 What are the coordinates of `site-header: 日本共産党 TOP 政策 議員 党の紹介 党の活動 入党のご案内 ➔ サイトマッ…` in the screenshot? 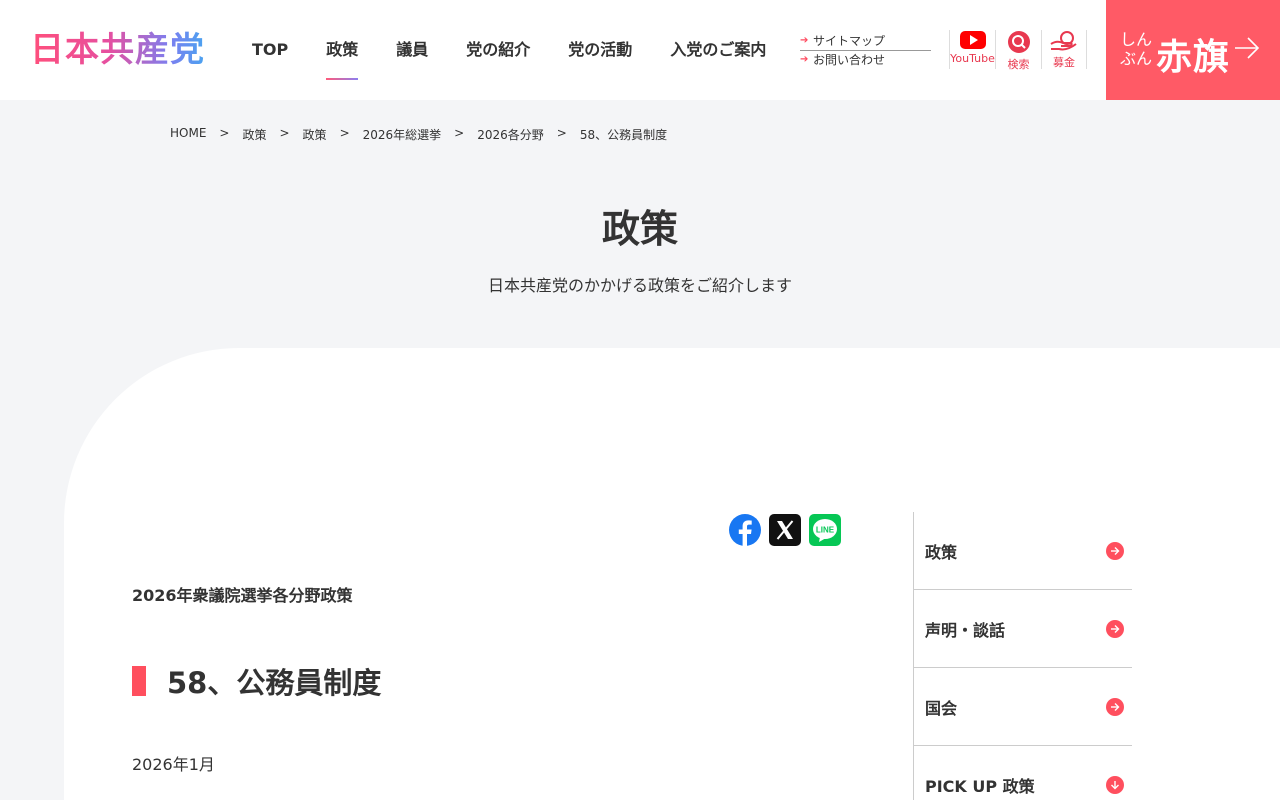 It's located at (640, 50).